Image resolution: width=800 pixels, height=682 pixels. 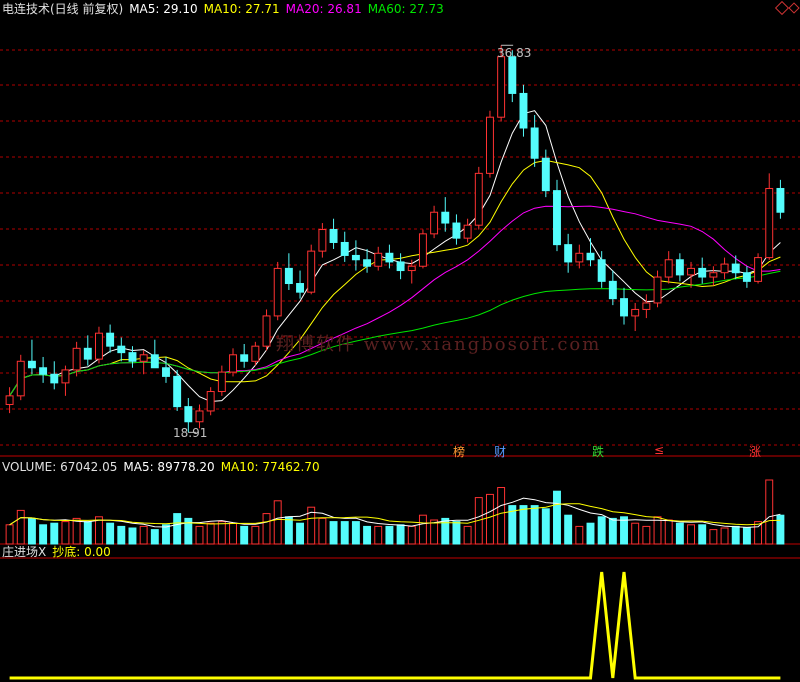 What do you see at coordinates (24, 552) in the screenshot?
I see `indicator-name: 庄进场X` at bounding box center [24, 552].